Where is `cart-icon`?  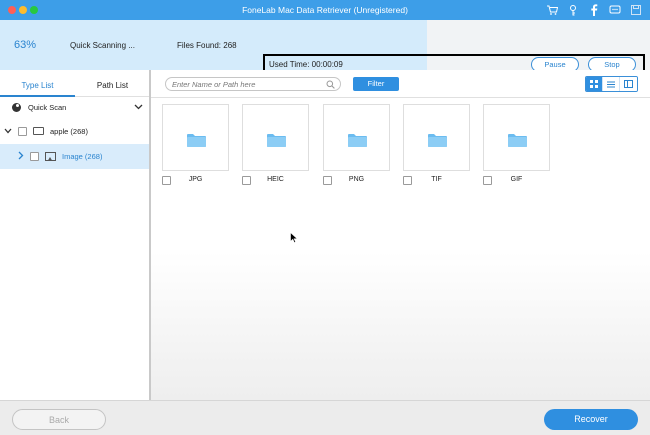 cart-icon is located at coordinates (552, 9).